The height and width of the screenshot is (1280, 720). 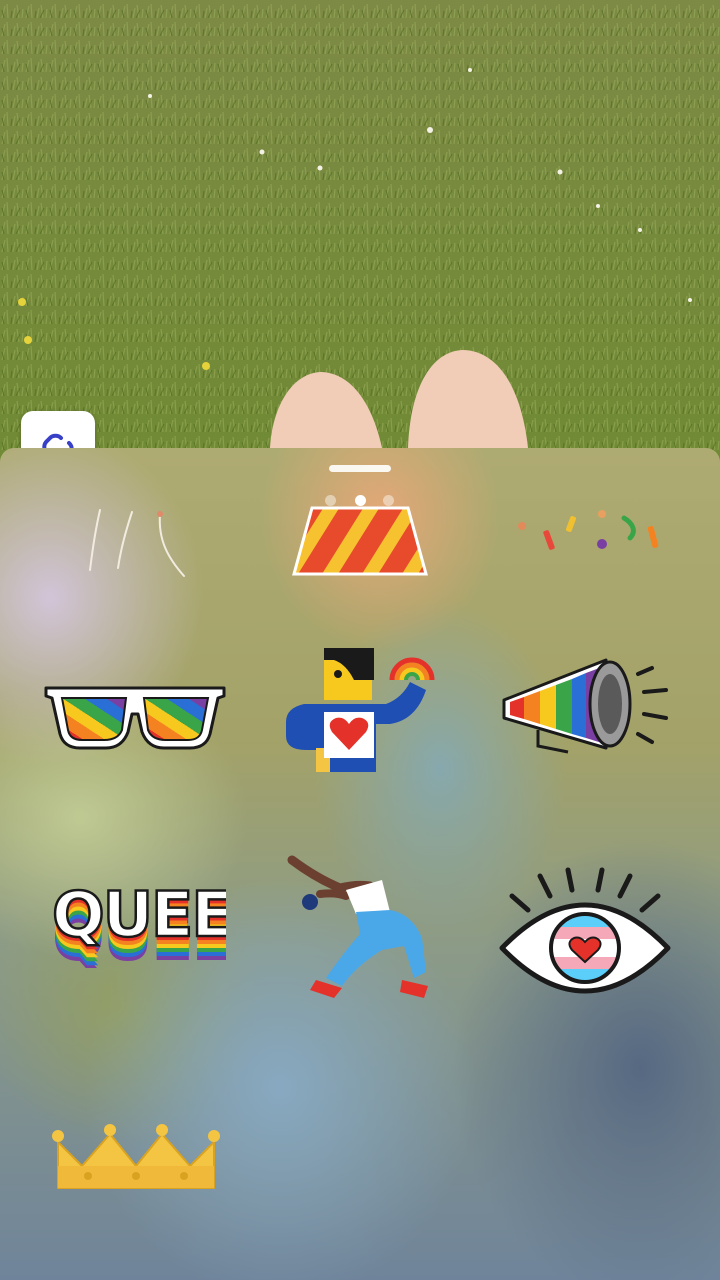 What do you see at coordinates (360, 540) in the screenshot?
I see `sticker-striped-float` at bounding box center [360, 540].